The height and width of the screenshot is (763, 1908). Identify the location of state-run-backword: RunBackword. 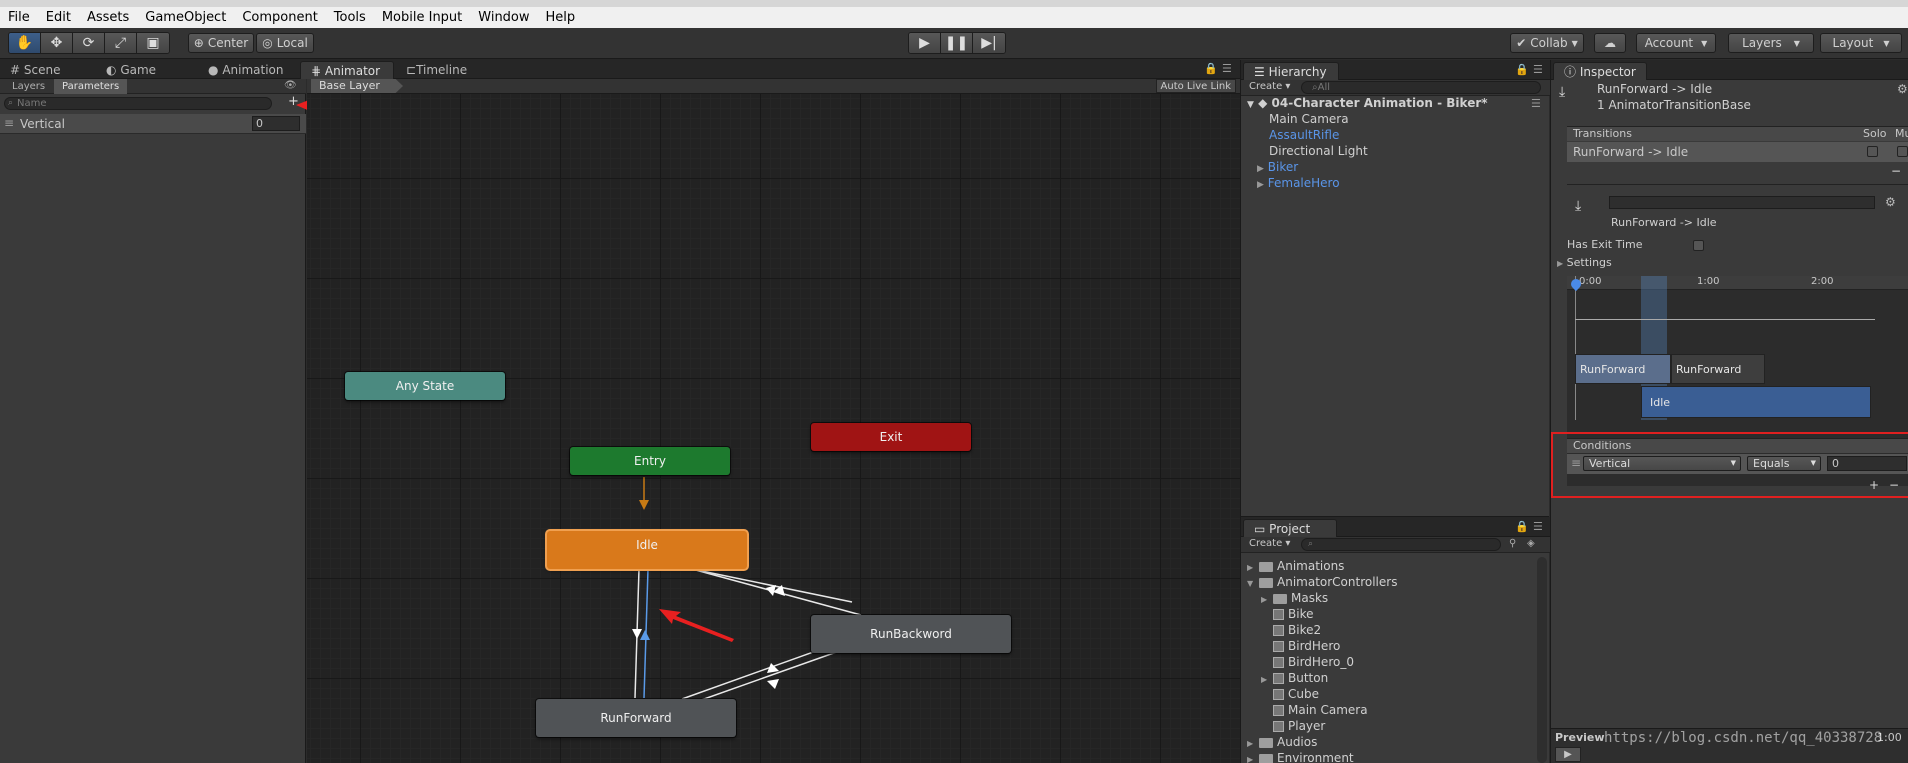
(911, 634).